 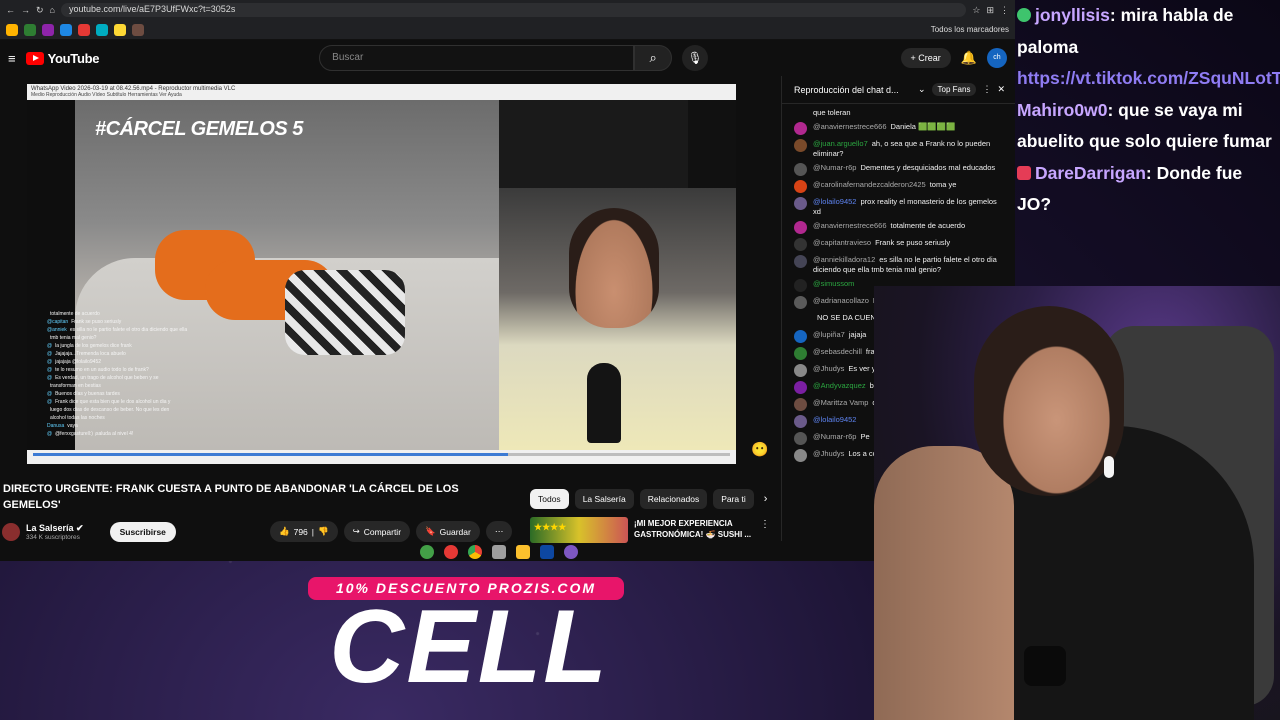 I want to click on chevron-down-icon: ⌄, so click(x=922, y=89).